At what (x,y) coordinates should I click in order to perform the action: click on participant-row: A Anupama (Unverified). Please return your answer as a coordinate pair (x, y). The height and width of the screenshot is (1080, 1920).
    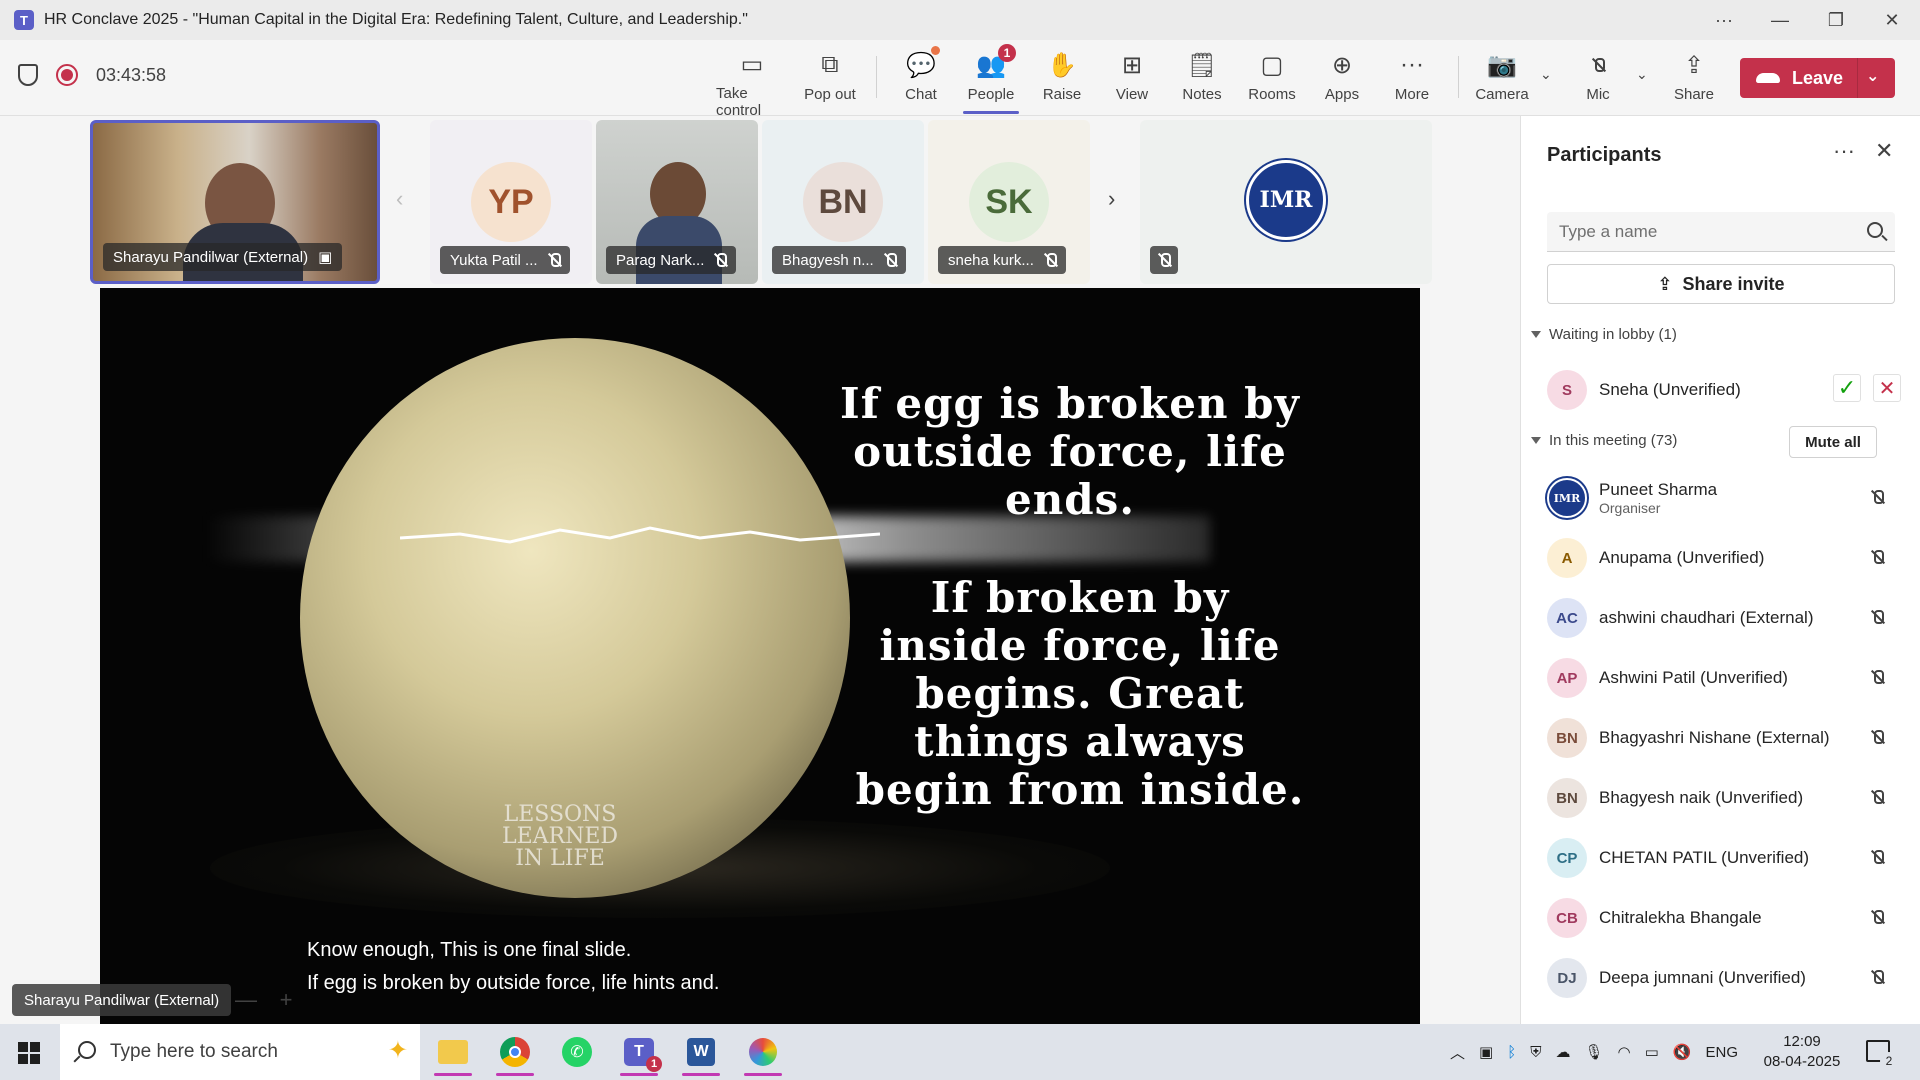
    Looking at the image, I should click on (1727, 558).